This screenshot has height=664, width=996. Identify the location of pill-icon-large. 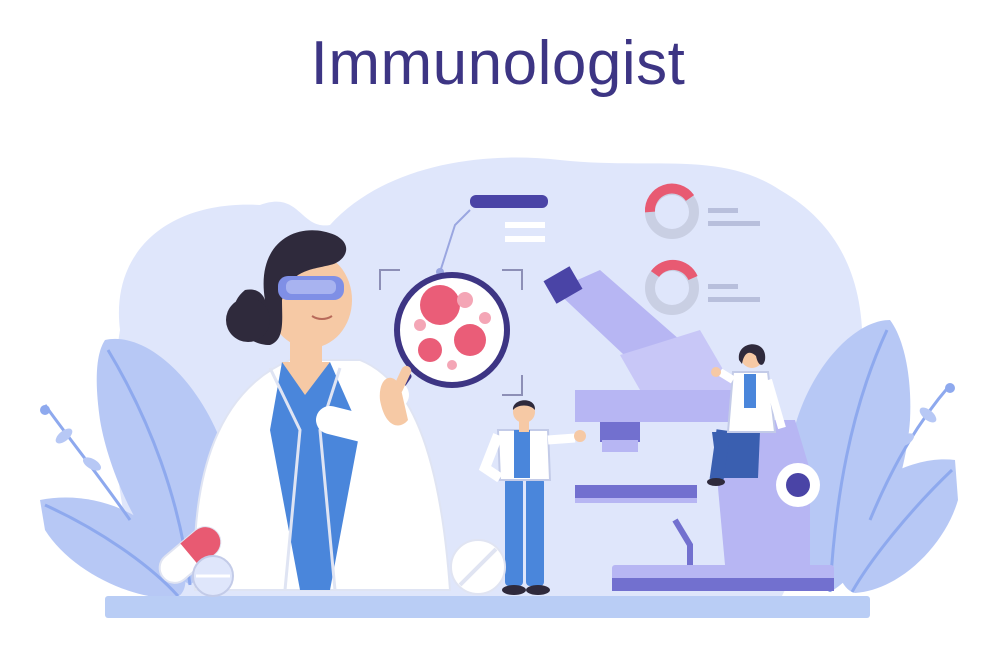
(478, 567).